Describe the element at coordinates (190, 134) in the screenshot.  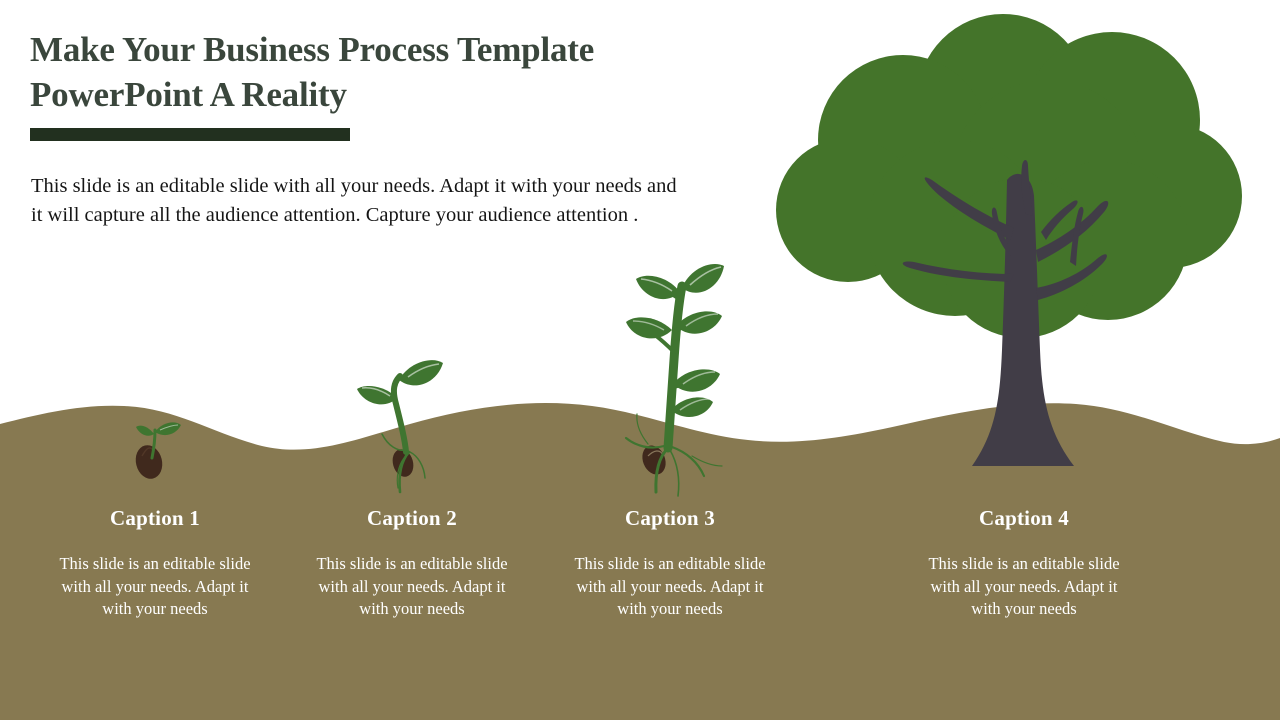
I see `title-underline-rule` at that location.